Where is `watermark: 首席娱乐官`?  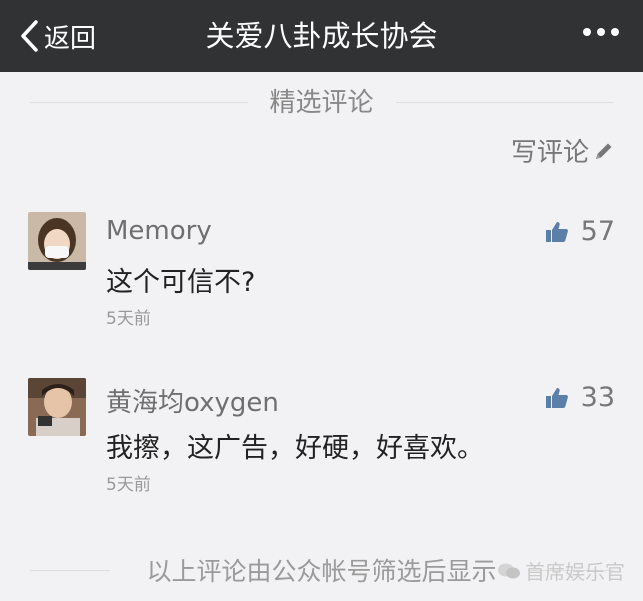 watermark: 首席娱乐官 is located at coordinates (561, 570).